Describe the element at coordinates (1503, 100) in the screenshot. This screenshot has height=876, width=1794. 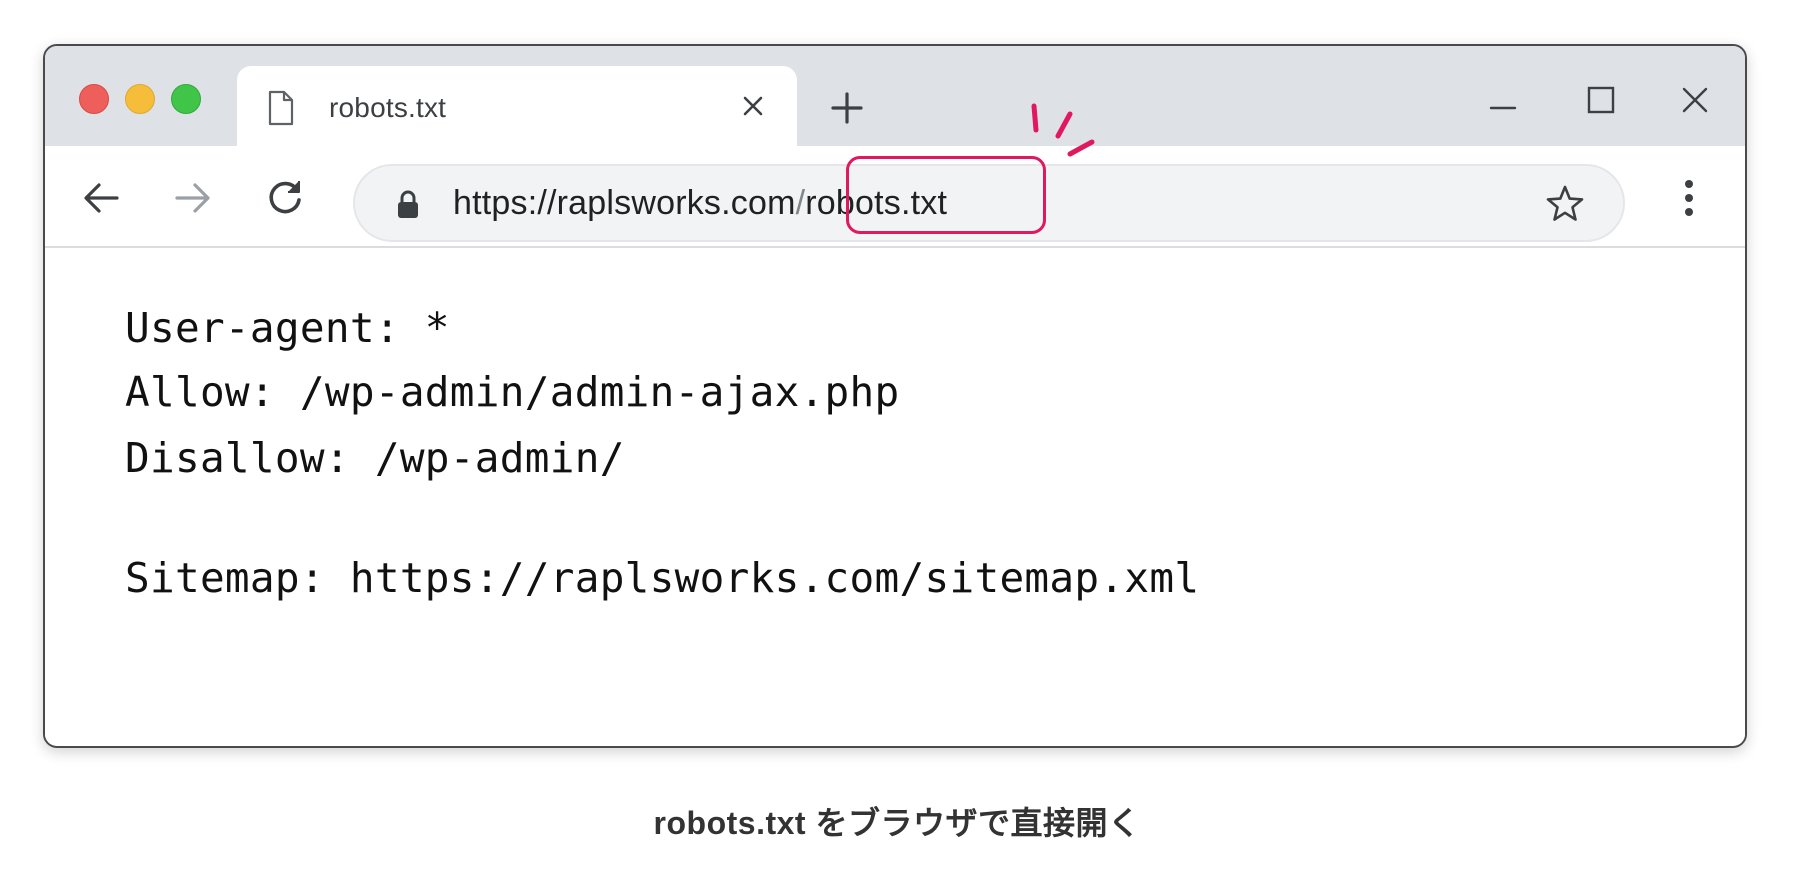
I see `minimize-icon` at that location.